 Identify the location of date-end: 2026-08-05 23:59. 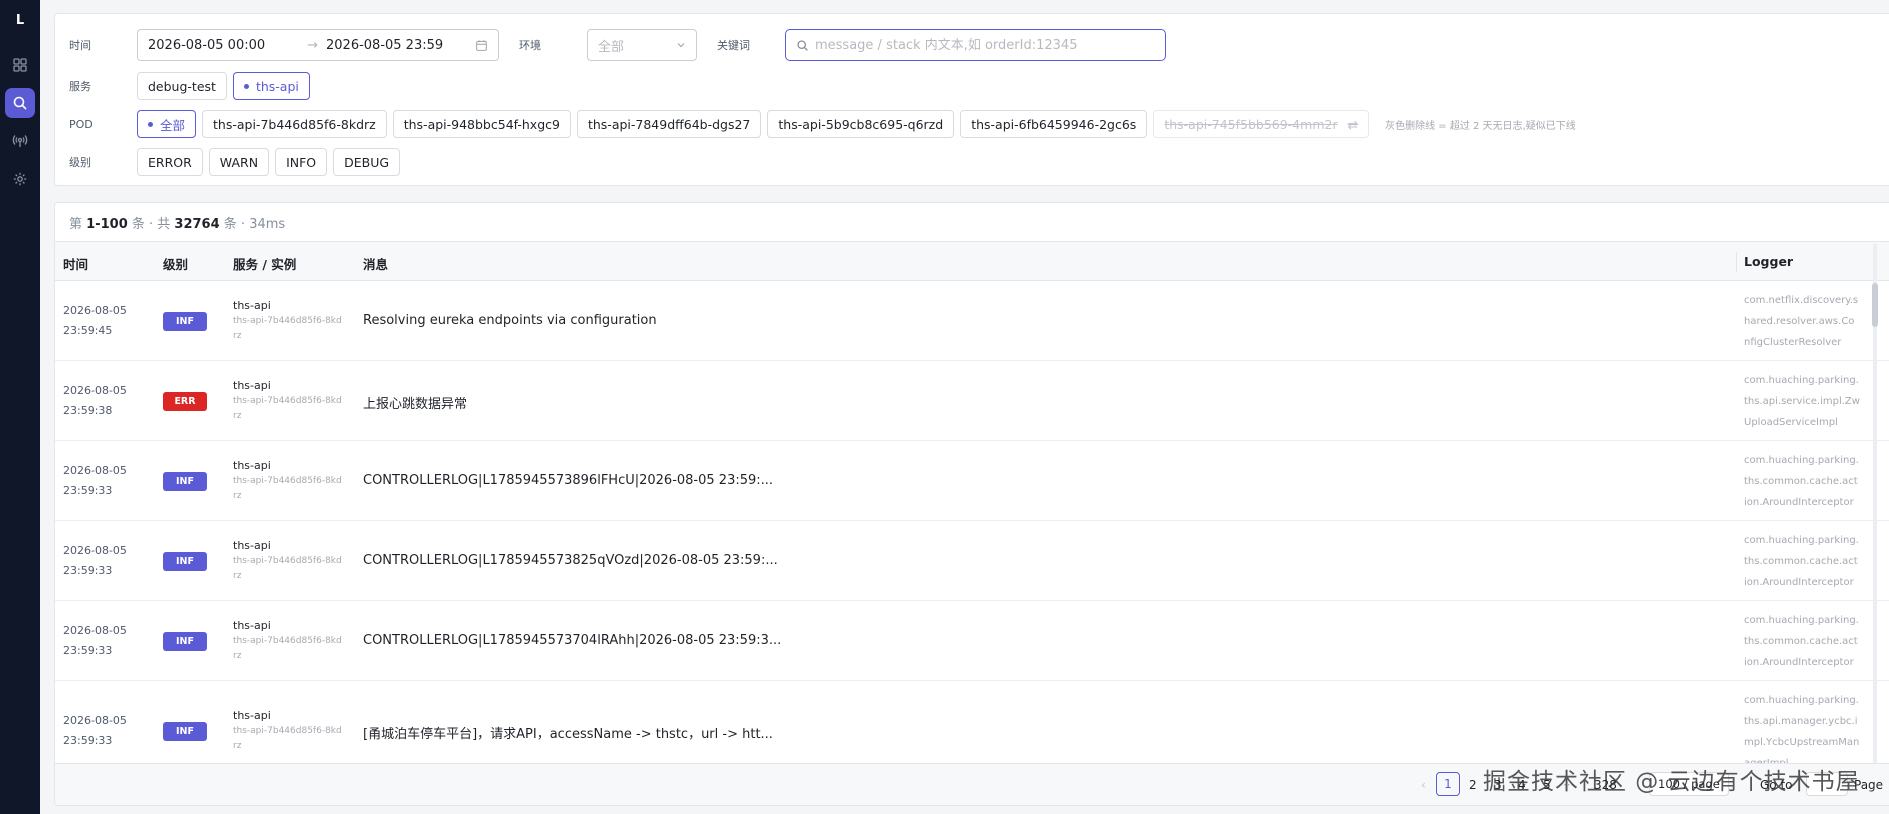
(400, 45).